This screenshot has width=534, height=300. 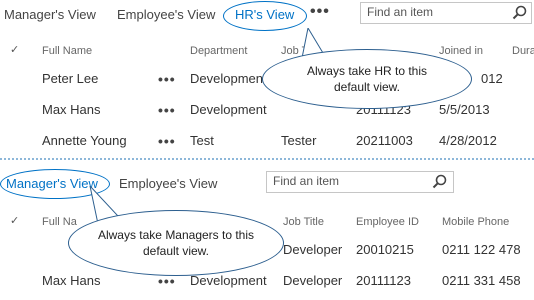 What do you see at coordinates (70, 78) in the screenshot?
I see `cell-full-name: Peter Lee` at bounding box center [70, 78].